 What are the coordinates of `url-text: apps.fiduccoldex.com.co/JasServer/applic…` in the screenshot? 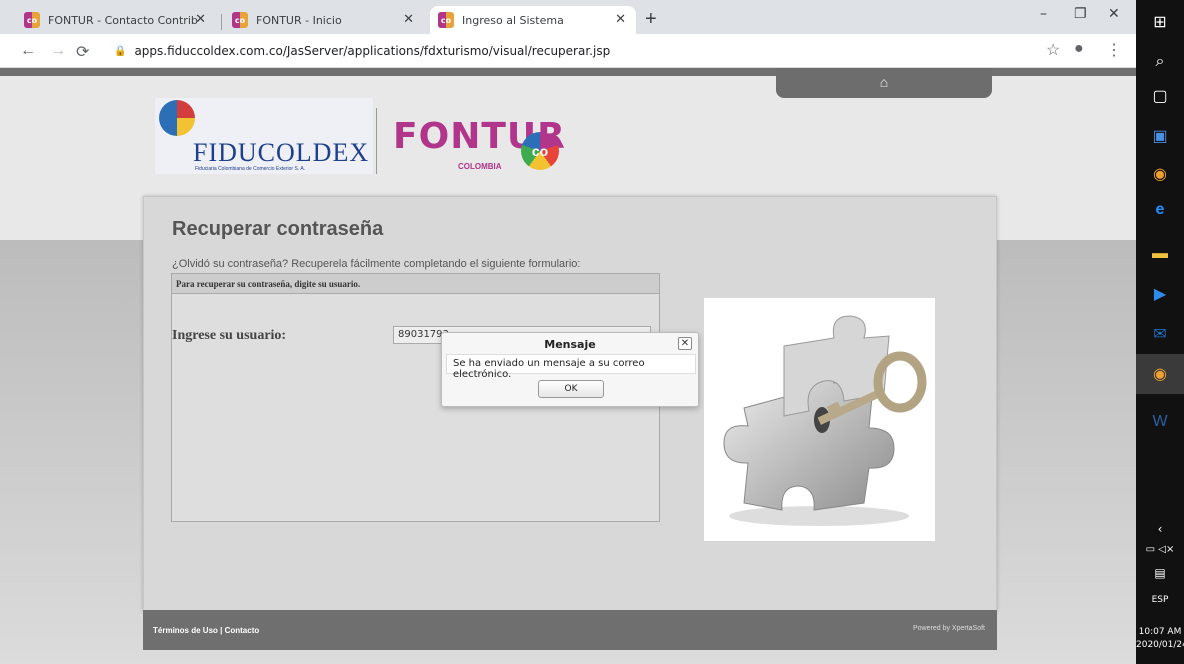 It's located at (372, 51).